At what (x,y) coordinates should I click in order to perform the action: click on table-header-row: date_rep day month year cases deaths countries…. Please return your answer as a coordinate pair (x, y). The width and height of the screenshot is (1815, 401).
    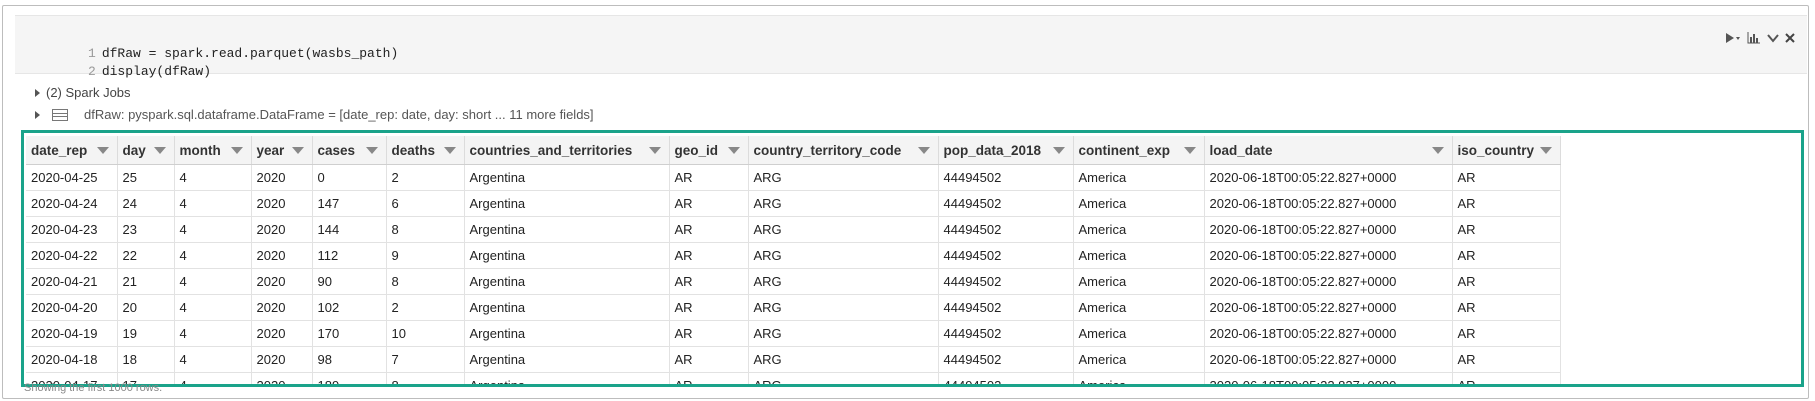
    Looking at the image, I should click on (793, 150).